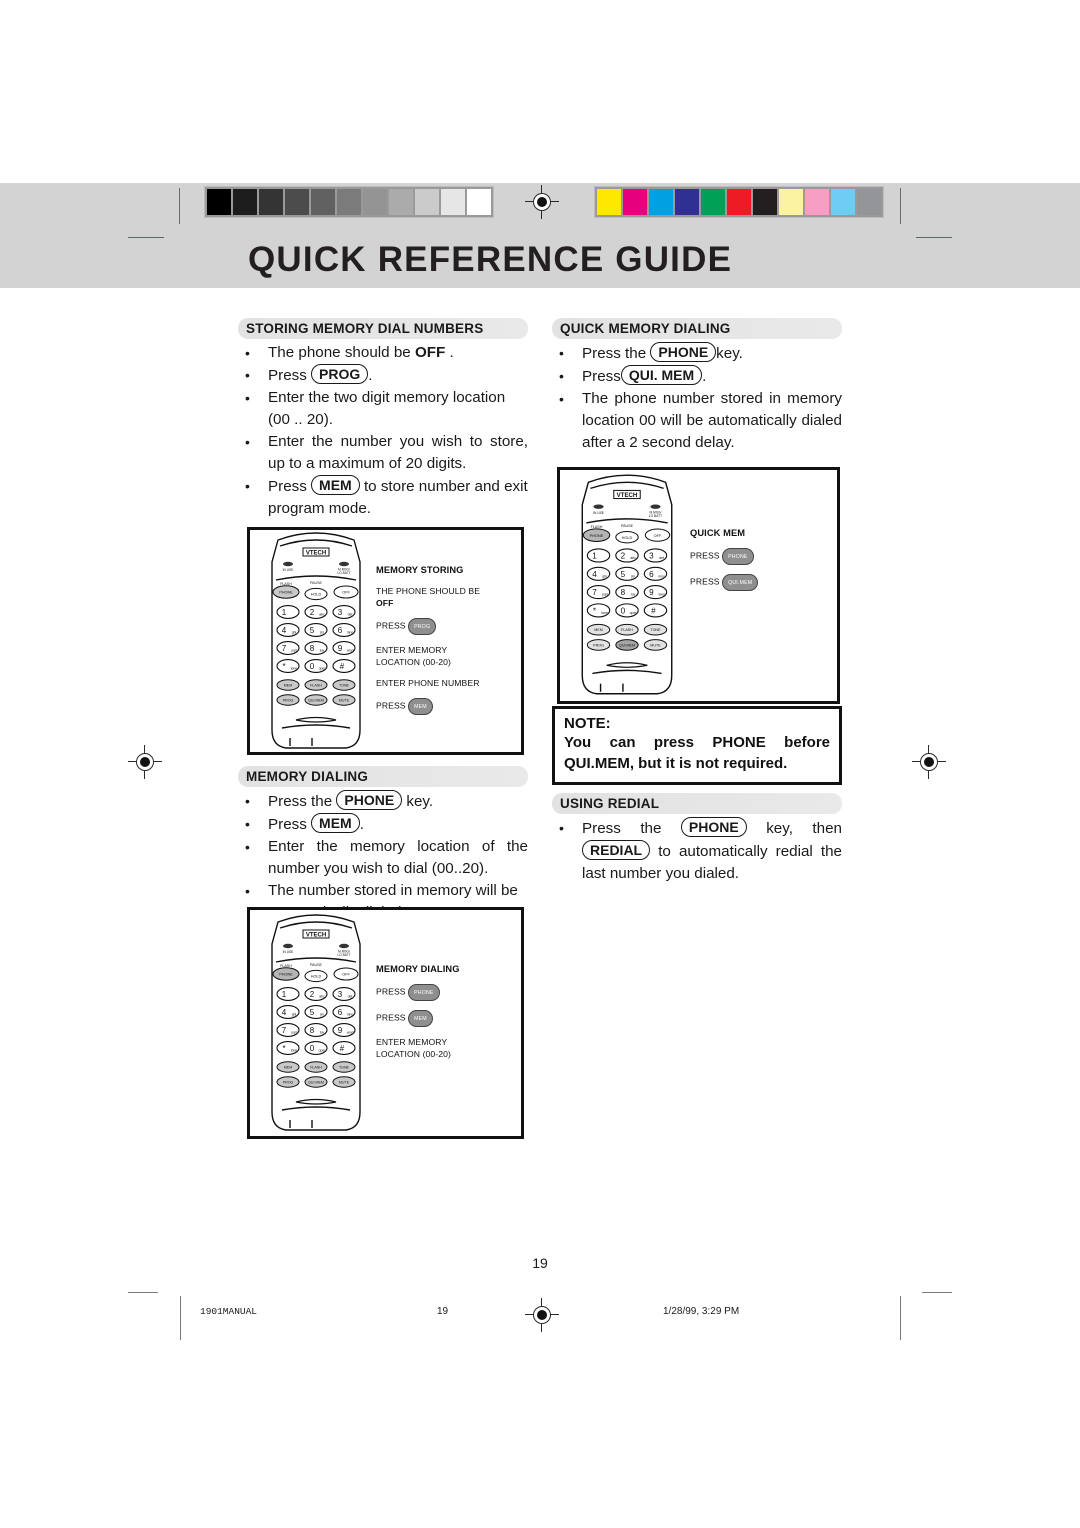 The image size is (1080, 1528). Describe the element at coordinates (229, 1311) in the screenshot. I see `footer-document-name: 1901MANUAL` at that location.